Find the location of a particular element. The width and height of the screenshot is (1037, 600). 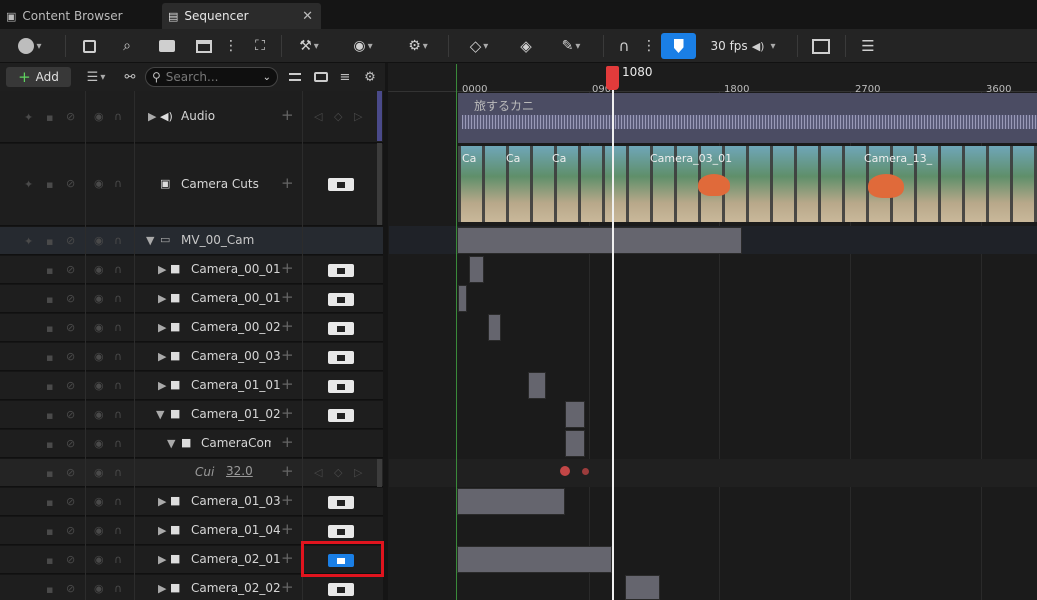

scrollbar-track is located at coordinates (379, 473).